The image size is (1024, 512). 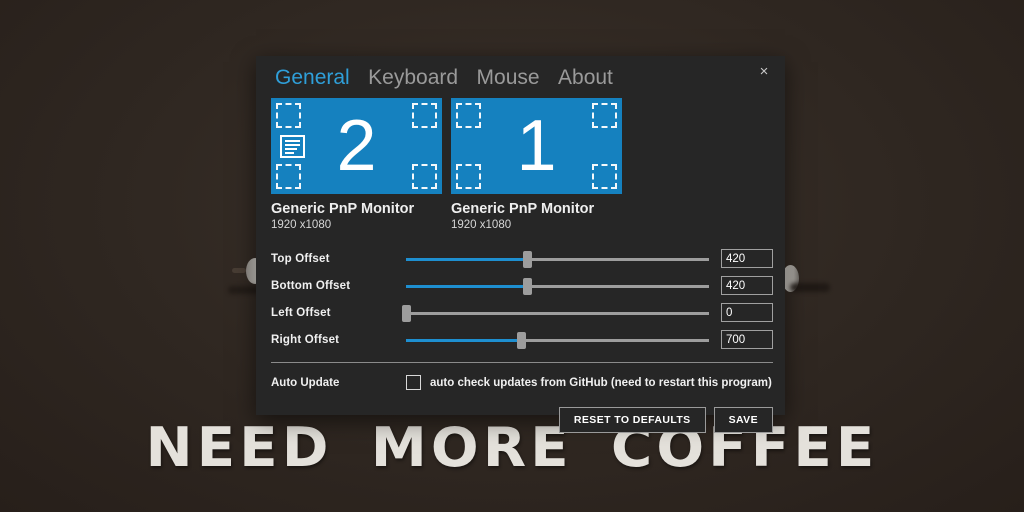 What do you see at coordinates (301, 312) in the screenshot?
I see `slider-label-left-offset: Left Offset` at bounding box center [301, 312].